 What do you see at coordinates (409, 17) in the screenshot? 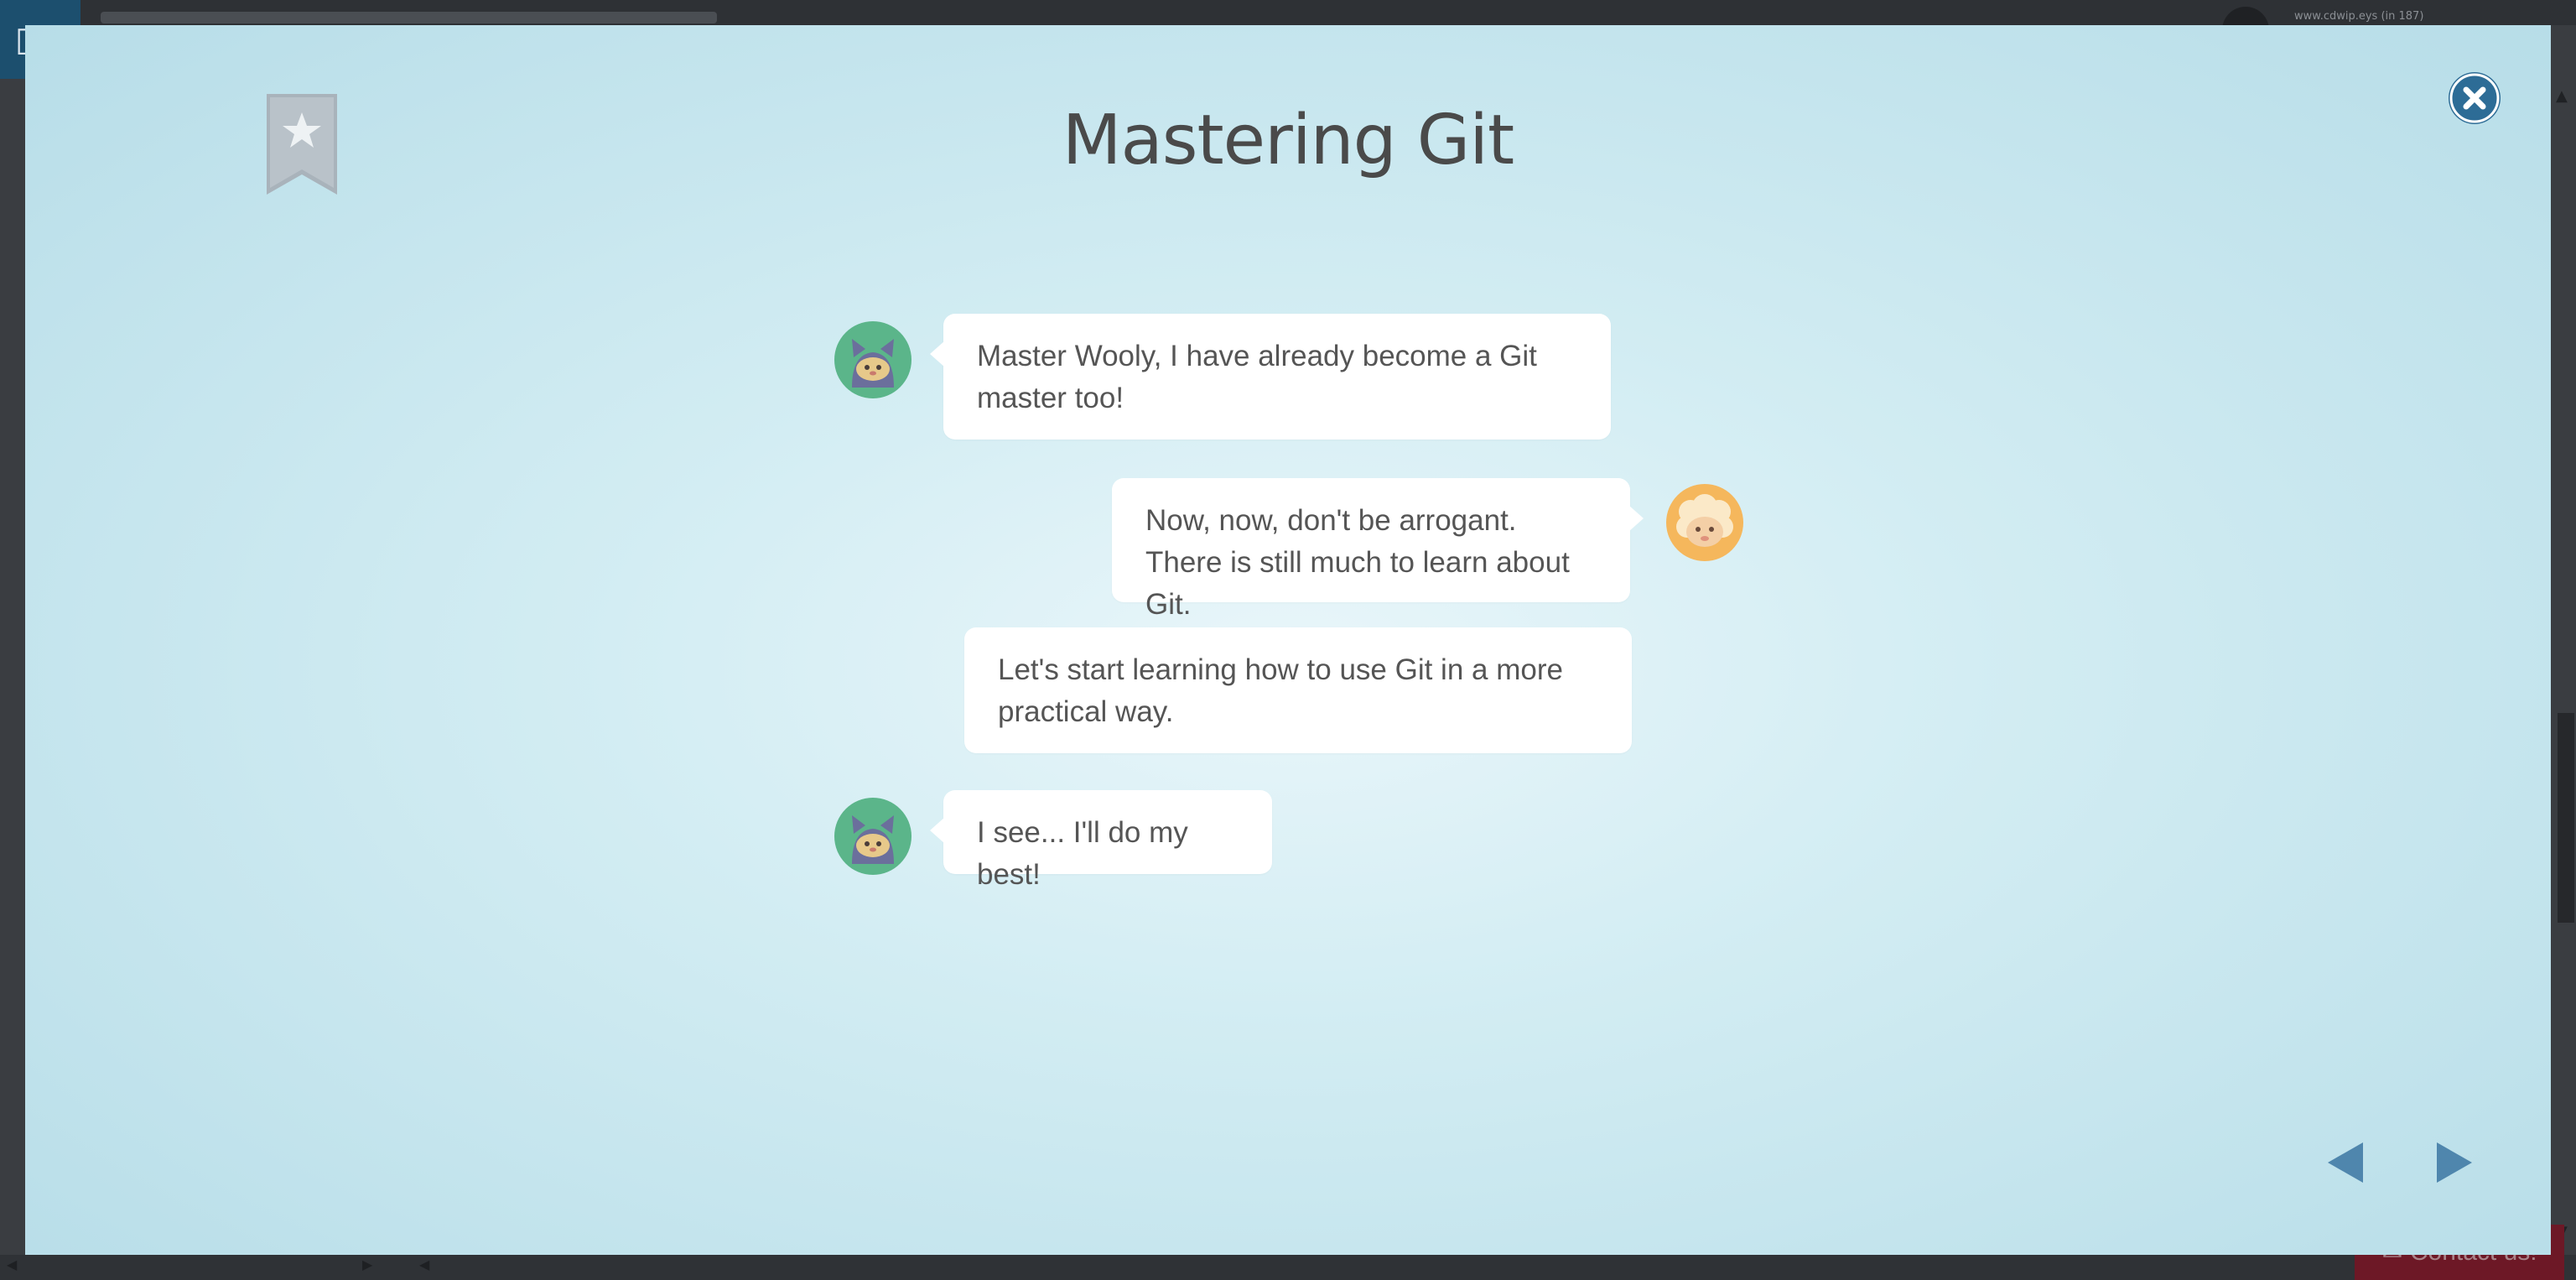
I see `background-search-bar` at bounding box center [409, 17].